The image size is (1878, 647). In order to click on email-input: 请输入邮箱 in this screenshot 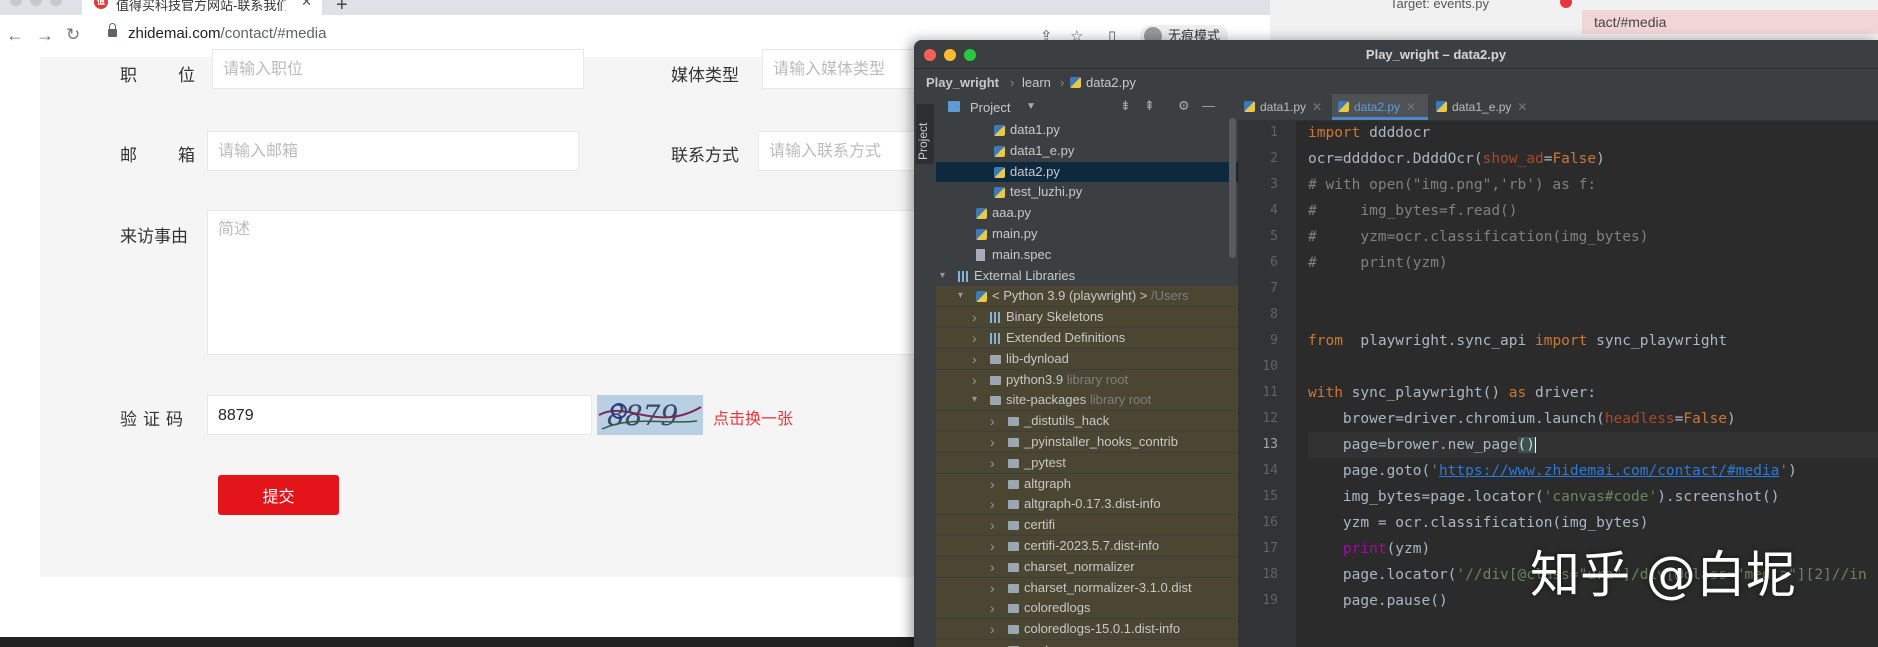, I will do `click(393, 151)`.